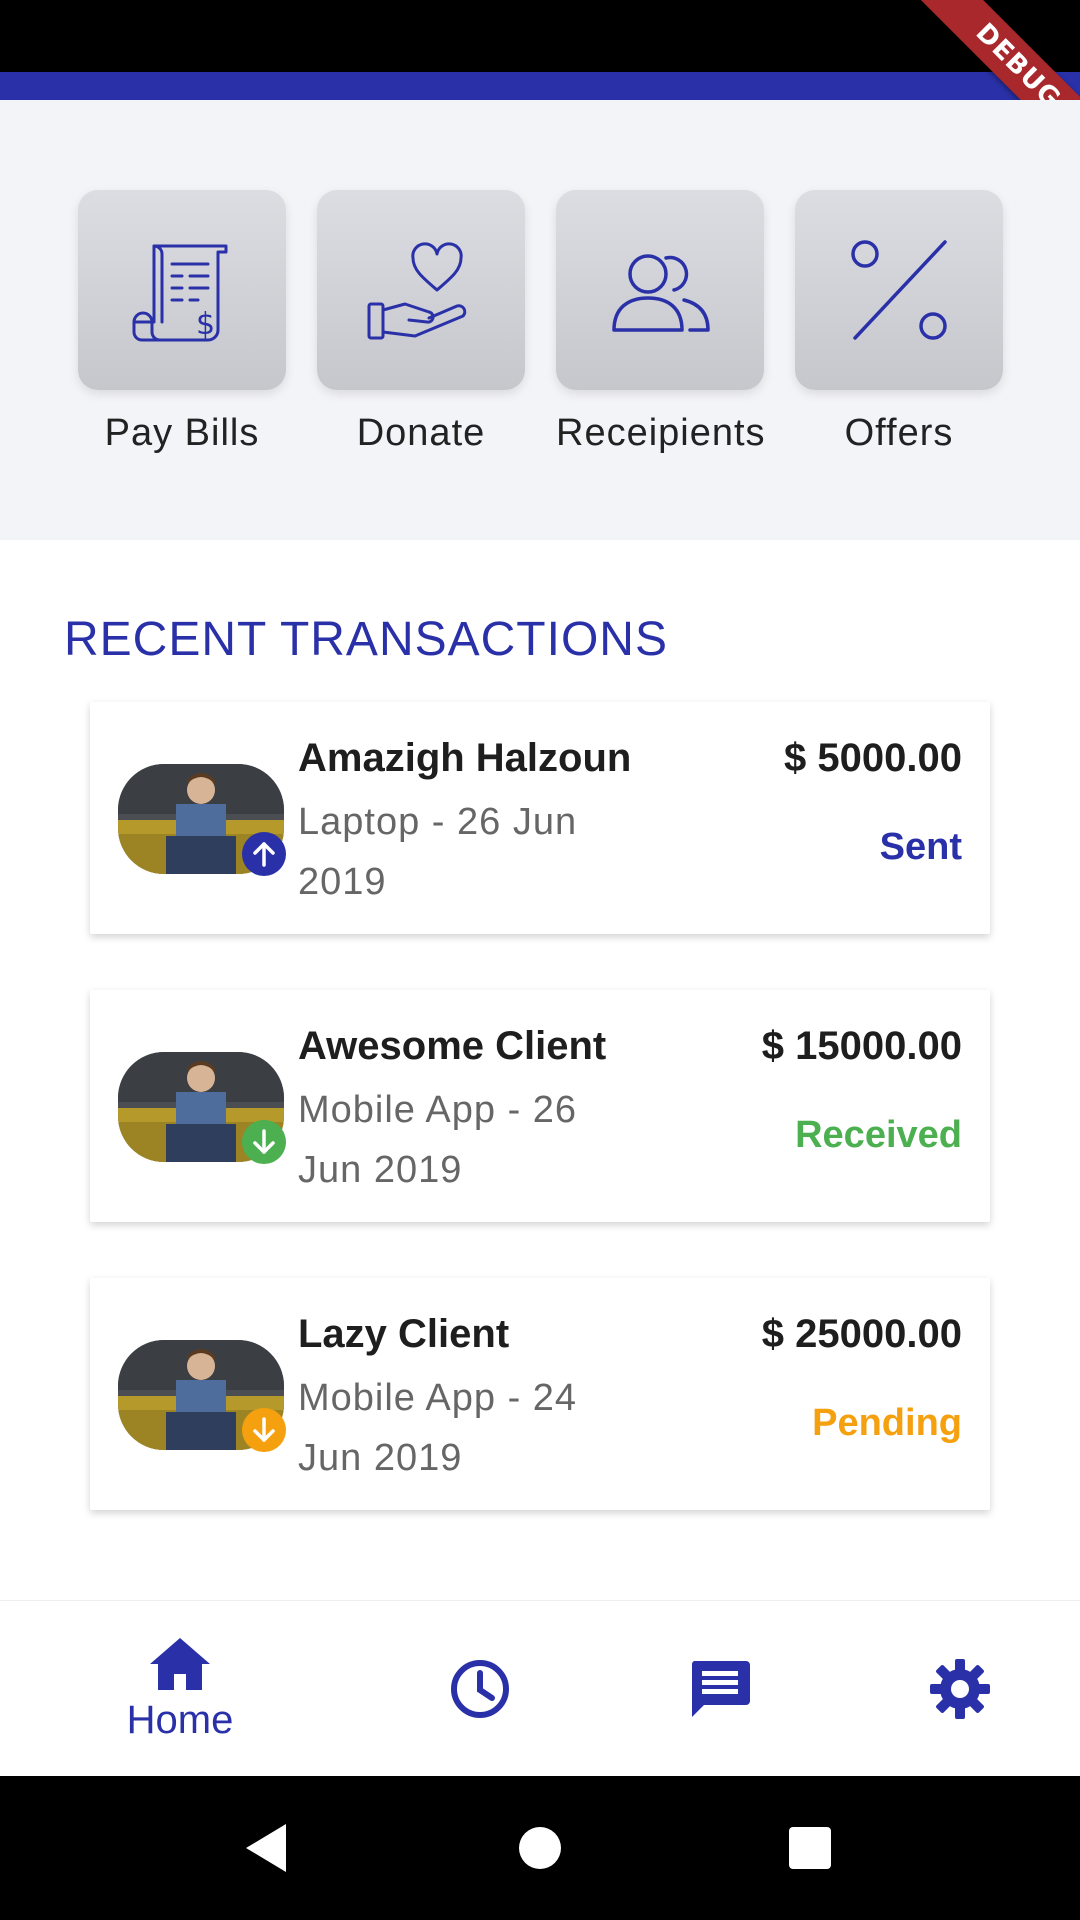 This screenshot has height=1920, width=1080. What do you see at coordinates (887, 1423) in the screenshot?
I see `transaction-status: Pending` at bounding box center [887, 1423].